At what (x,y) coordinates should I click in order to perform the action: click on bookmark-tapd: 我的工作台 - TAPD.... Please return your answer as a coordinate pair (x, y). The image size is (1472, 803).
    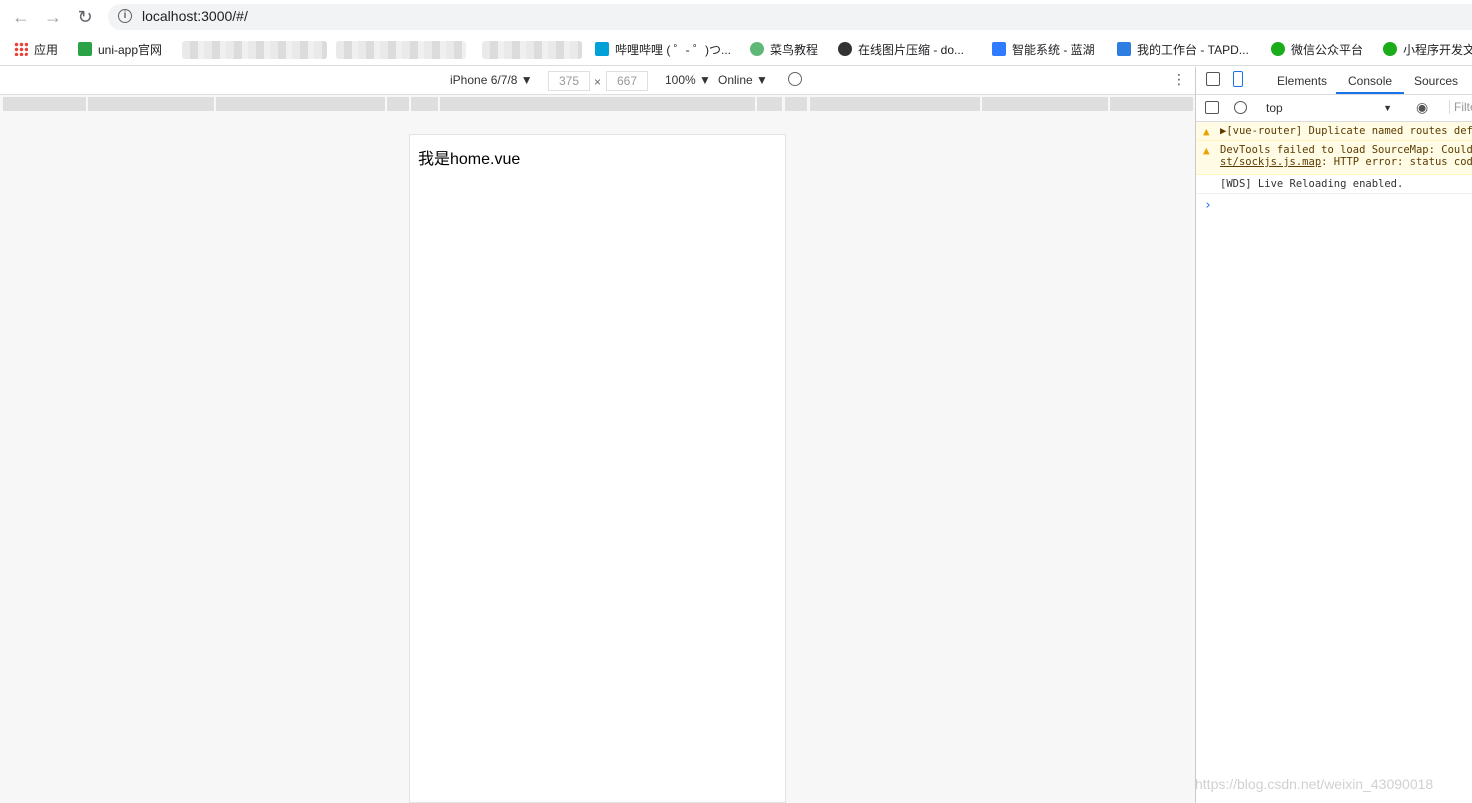
    Looking at the image, I should click on (1183, 50).